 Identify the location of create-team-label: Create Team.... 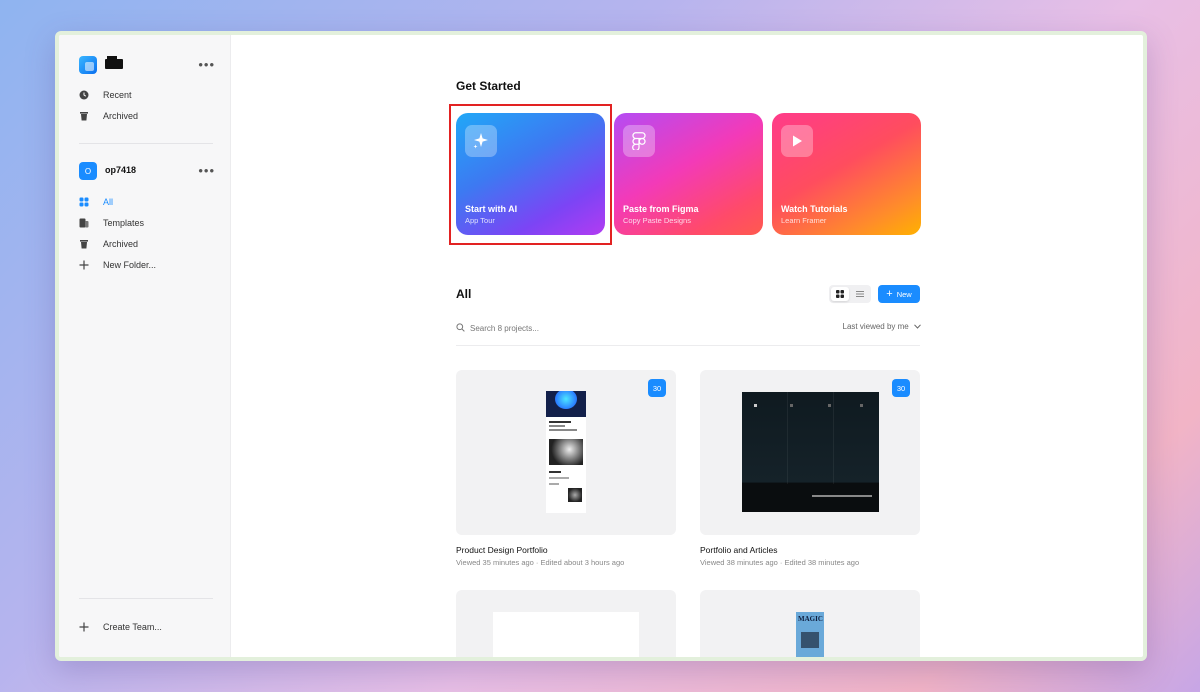
(132, 627).